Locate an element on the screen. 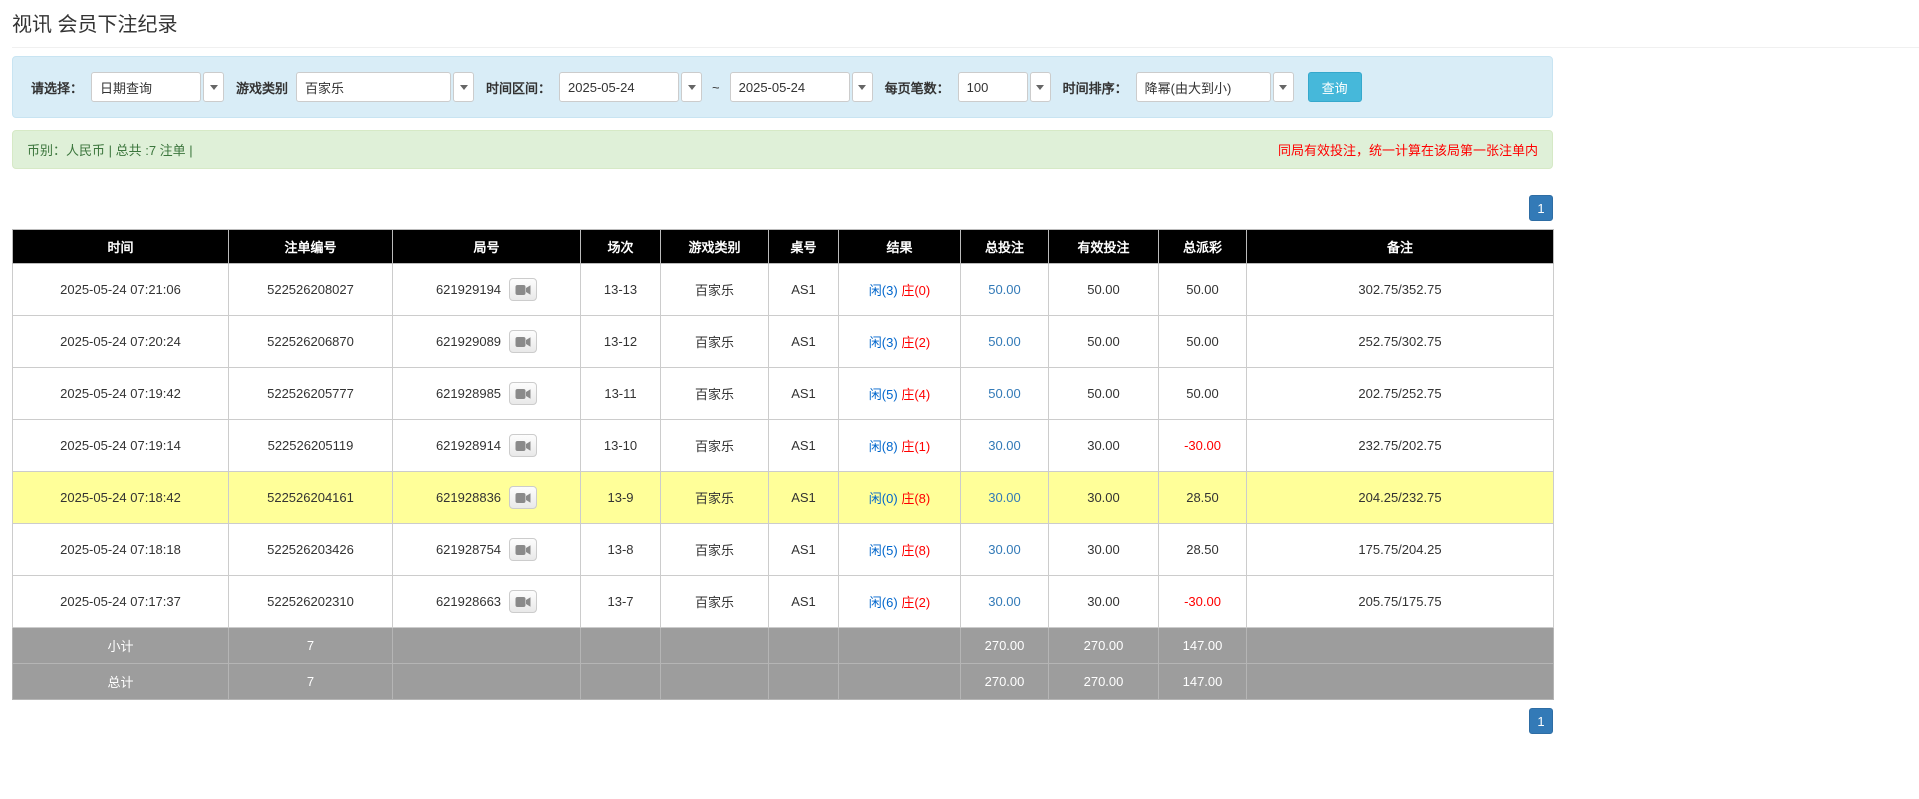  time-range-label: 时间区间： is located at coordinates (519, 88).